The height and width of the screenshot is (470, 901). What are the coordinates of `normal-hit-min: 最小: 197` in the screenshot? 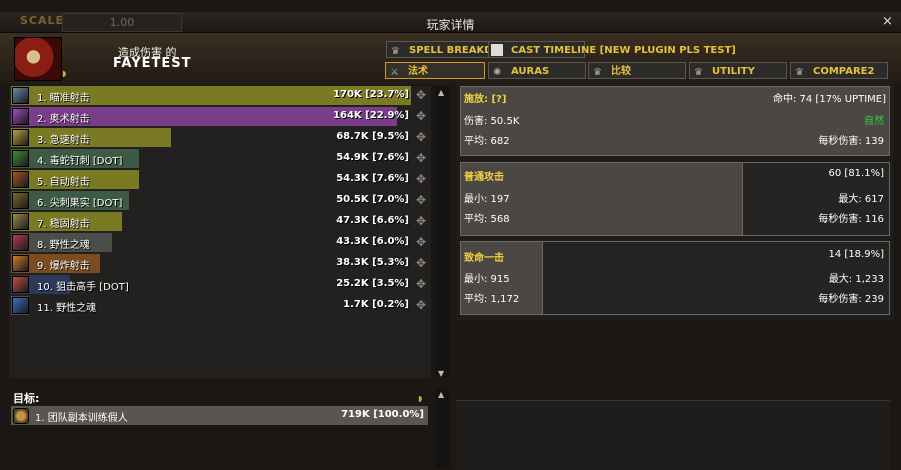 It's located at (487, 199).